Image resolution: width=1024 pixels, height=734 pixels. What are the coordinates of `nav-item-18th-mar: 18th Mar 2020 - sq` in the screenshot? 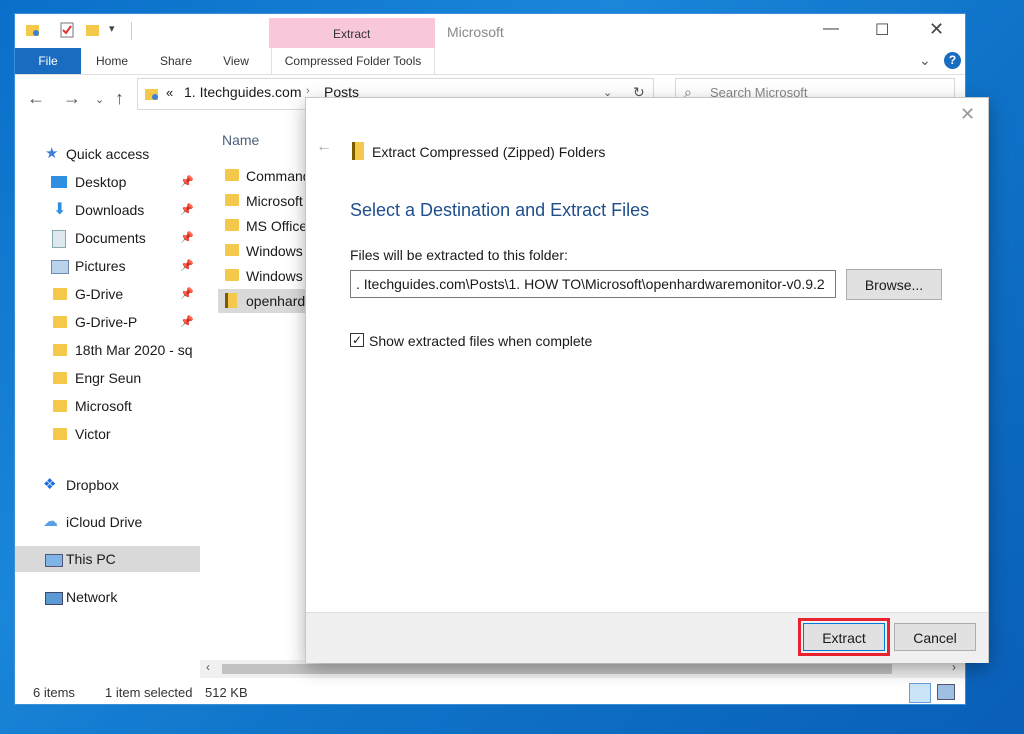 It's located at (107, 350).